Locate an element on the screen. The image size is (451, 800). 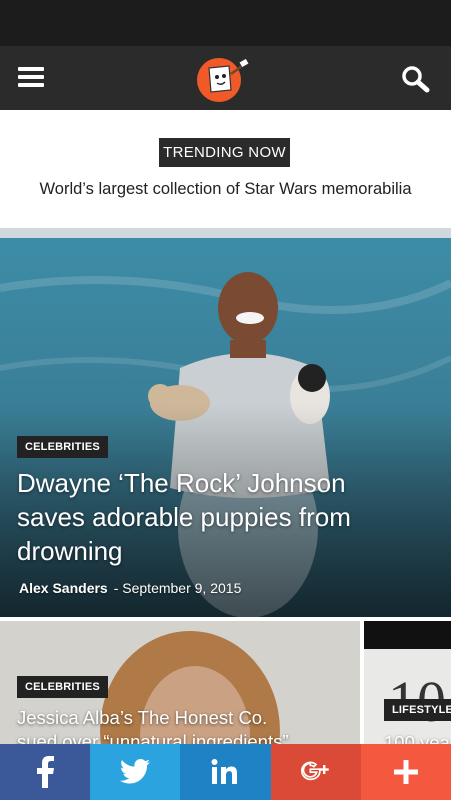
facebook-share-button is located at coordinates (45, 772).